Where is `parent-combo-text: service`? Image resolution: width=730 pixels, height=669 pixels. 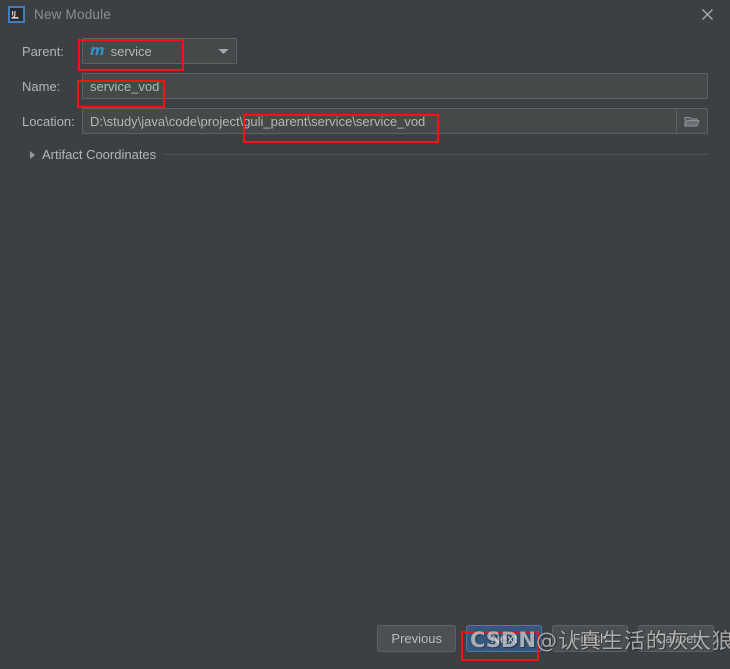 parent-combo-text: service is located at coordinates (131, 51).